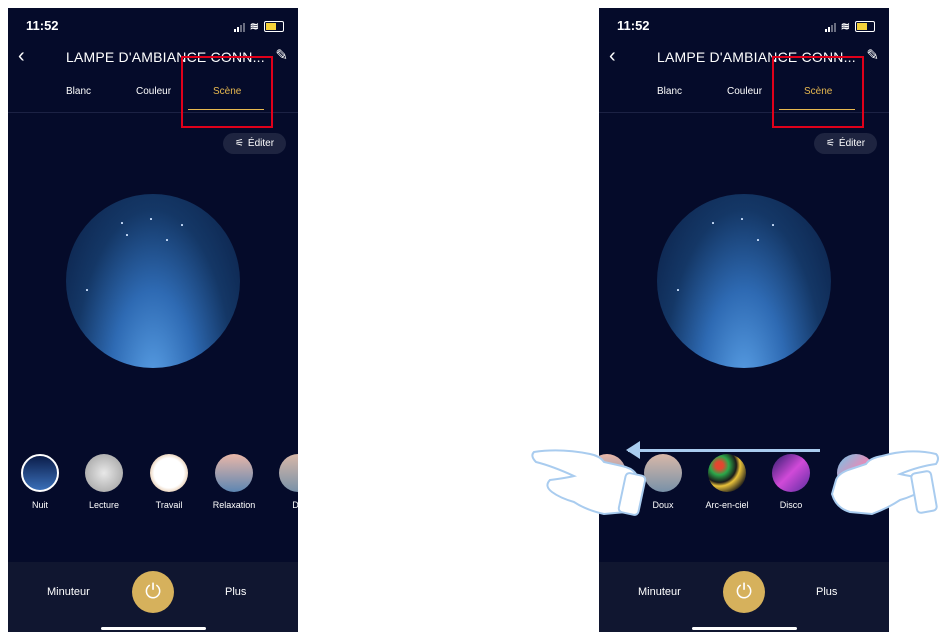 This screenshot has height=633, width=941. I want to click on scene-item-doux: Do, so click(282, 482).